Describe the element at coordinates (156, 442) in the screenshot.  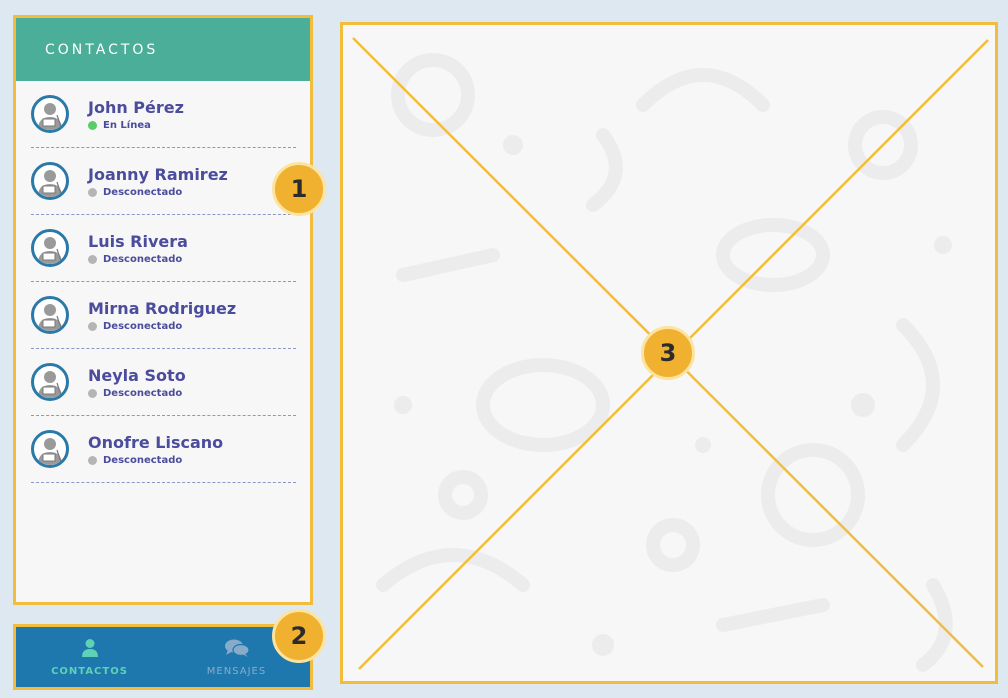
I see `contact-name: Onofre Liscano` at that location.